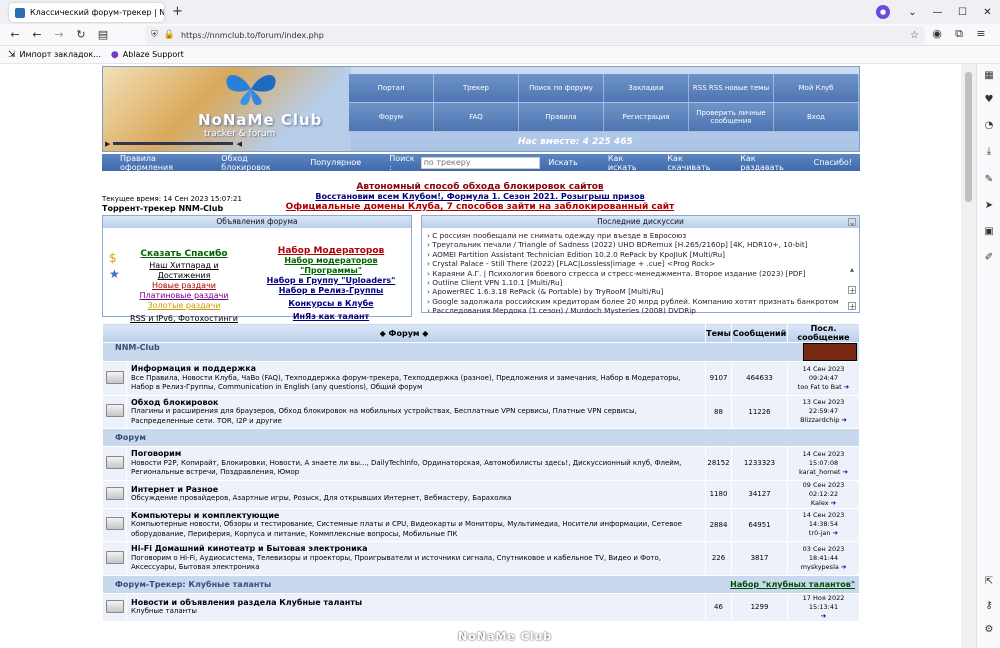 This screenshot has height=648, width=1000. Describe the element at coordinates (184, 286) in the screenshot. I see `ads-new-link: Новые раздачи` at that location.